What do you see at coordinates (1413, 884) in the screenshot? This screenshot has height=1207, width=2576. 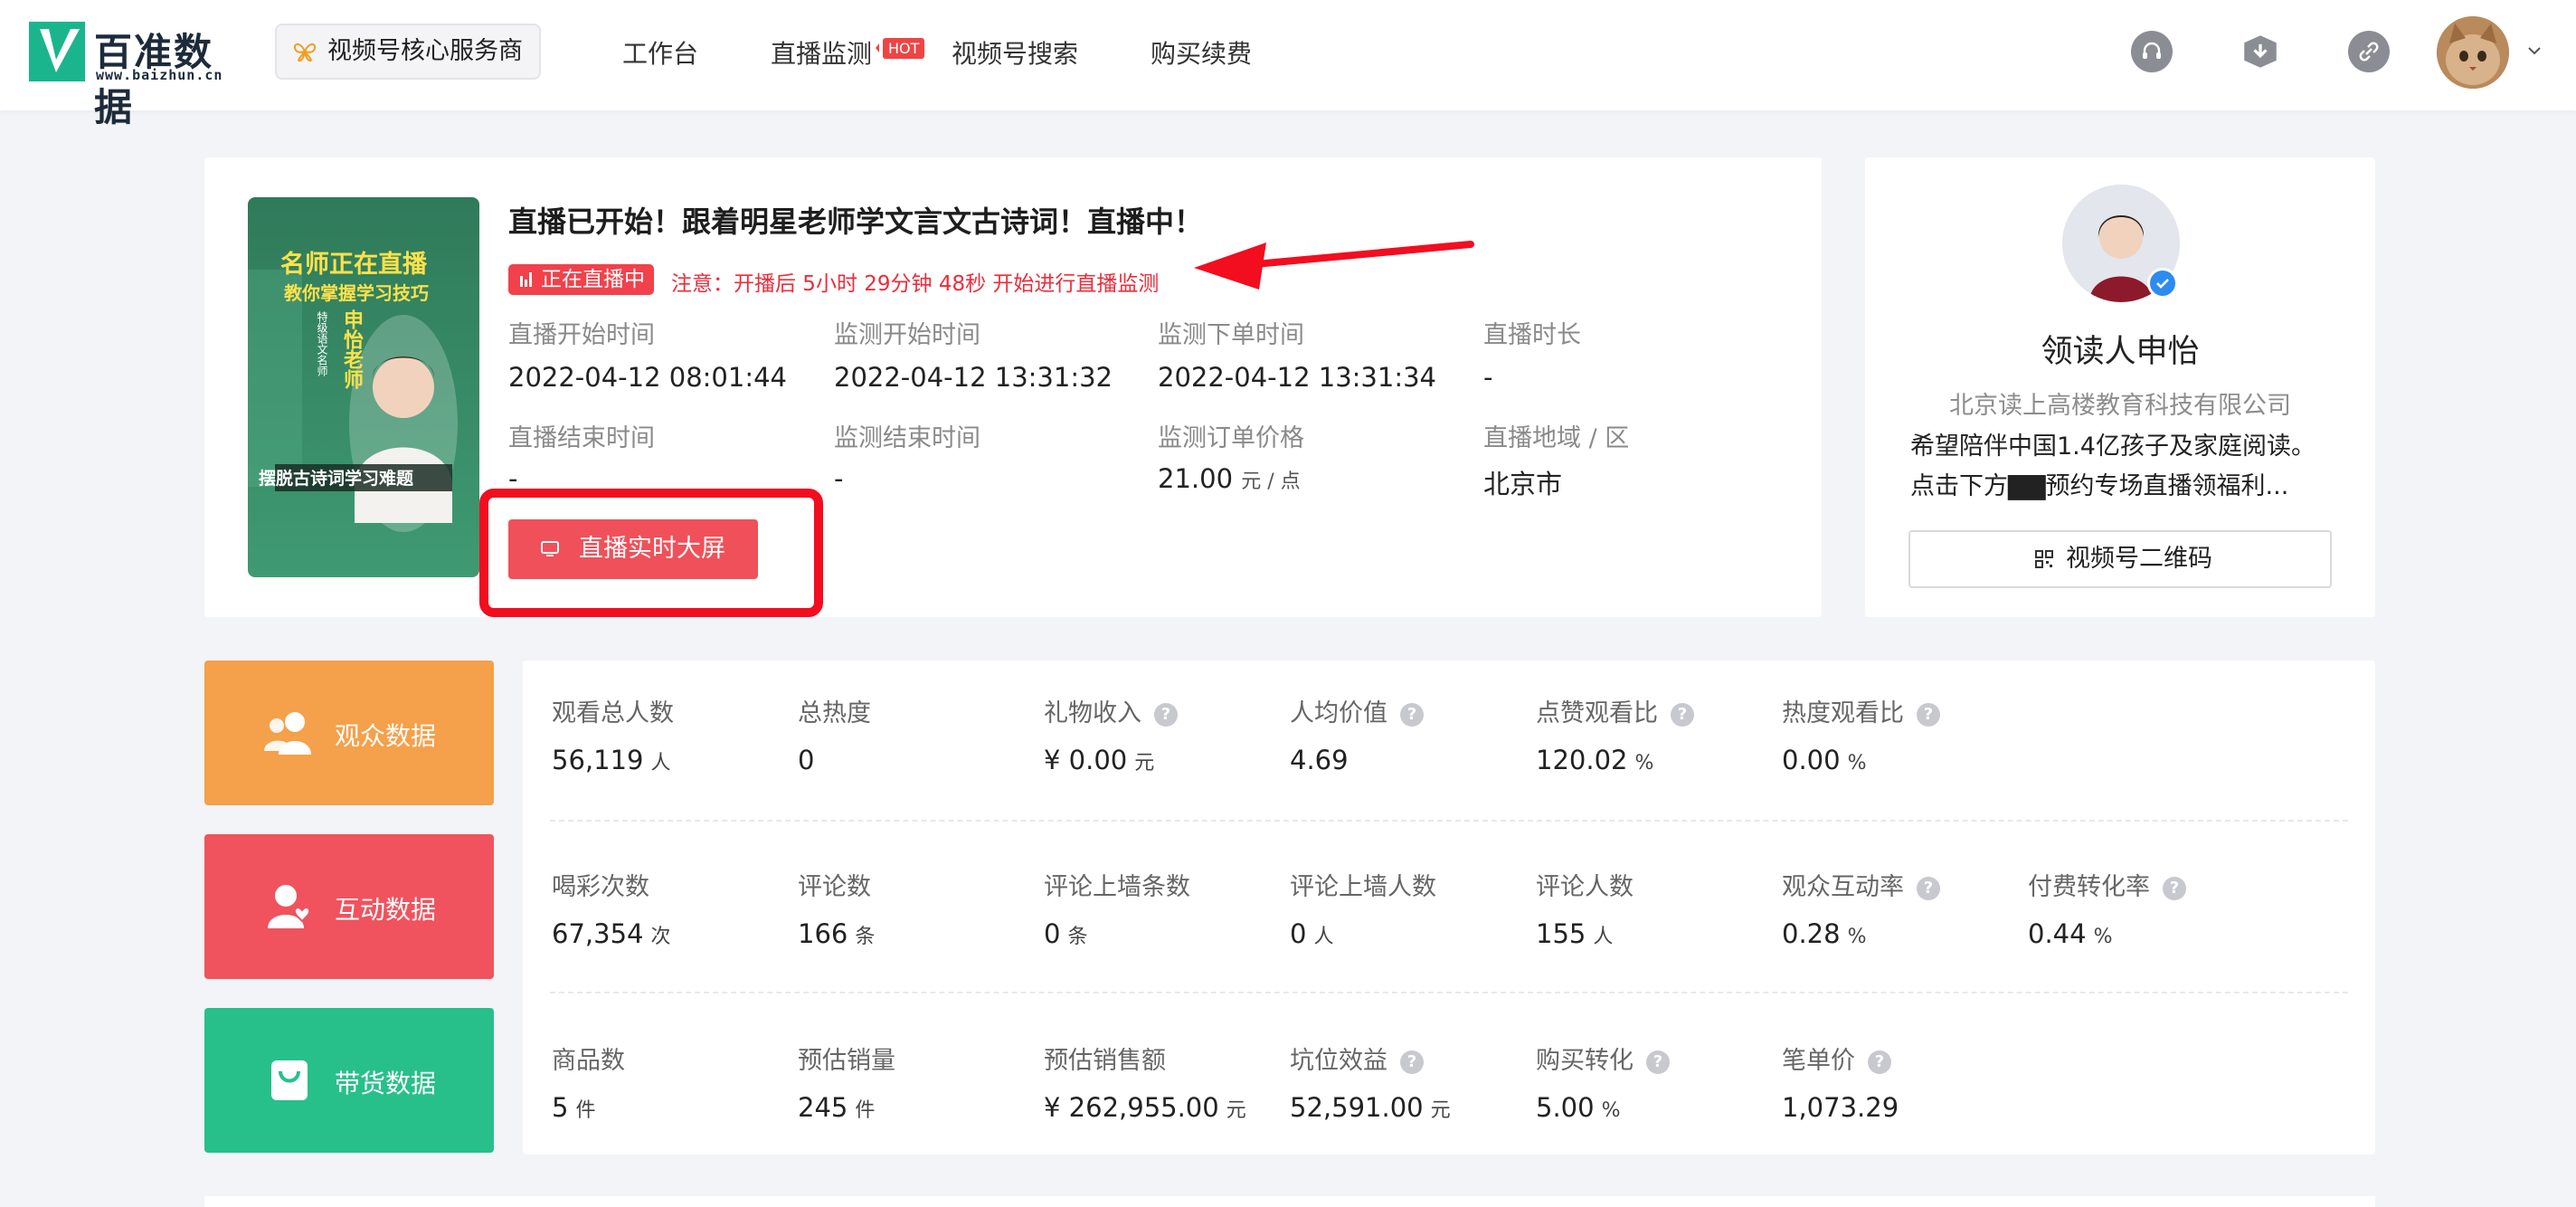 I see `stat-label: 评论上墙人数` at bounding box center [1413, 884].